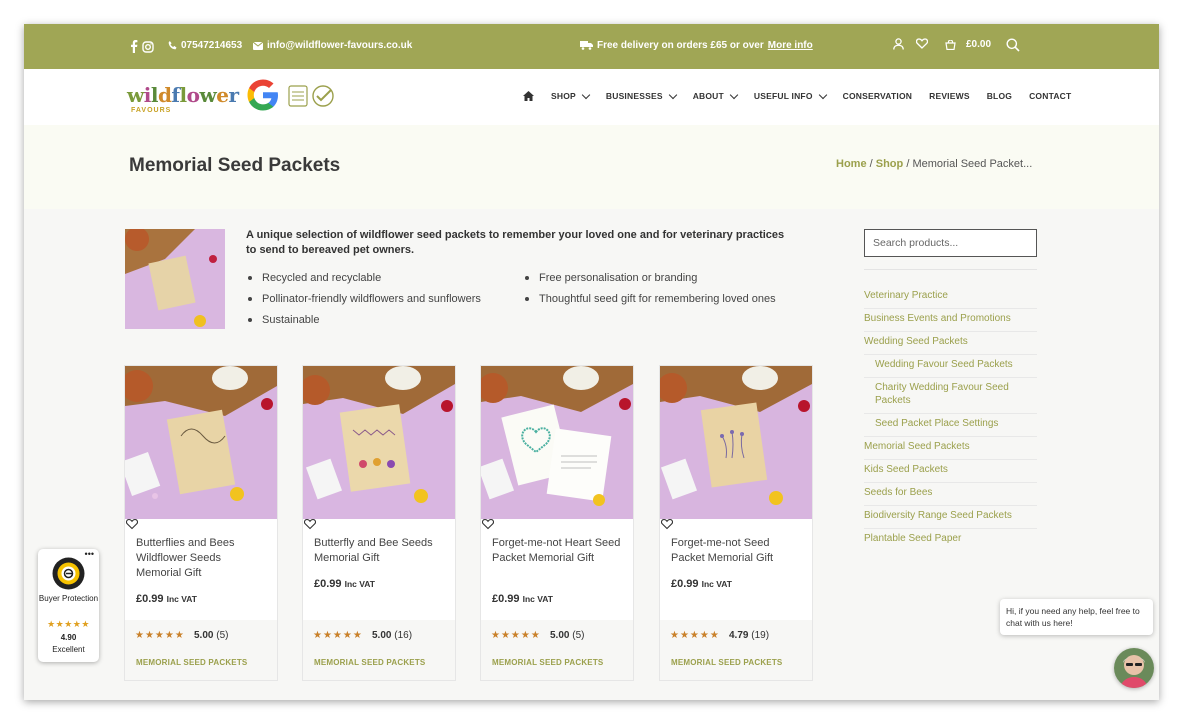 This screenshot has width=1180, height=725. I want to click on sidebar-item-plantable-seed-paper: Plantable Seed Paper, so click(950, 540).